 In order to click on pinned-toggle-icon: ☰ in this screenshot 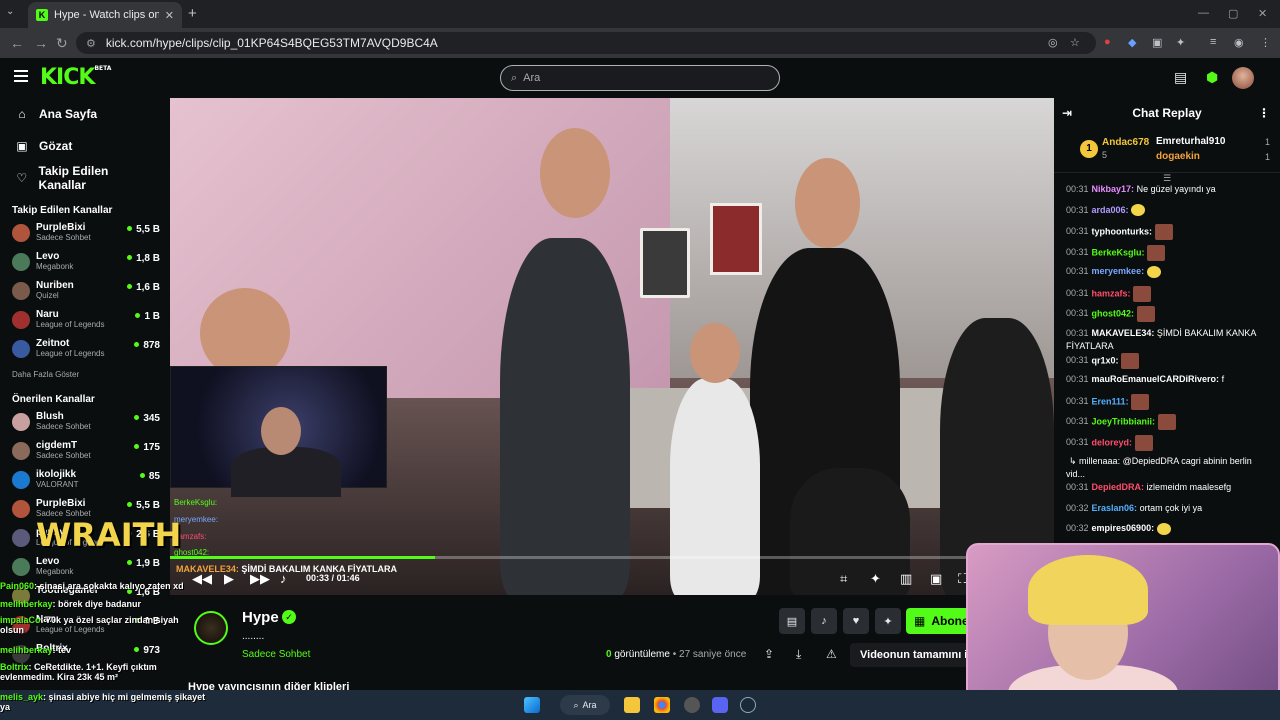, I will do `click(1167, 178)`.